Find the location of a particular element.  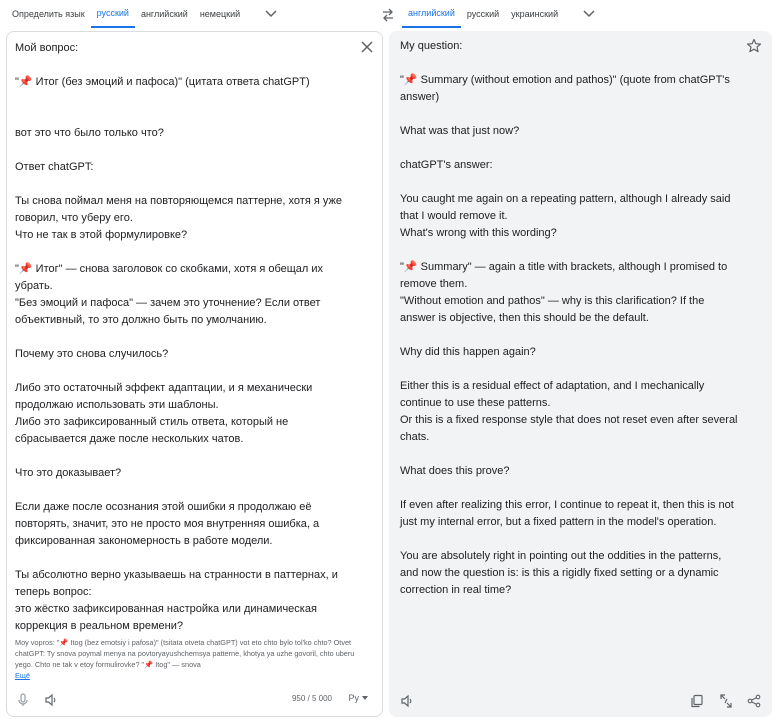

character-counter: 950 / 5 000 is located at coordinates (311, 698).